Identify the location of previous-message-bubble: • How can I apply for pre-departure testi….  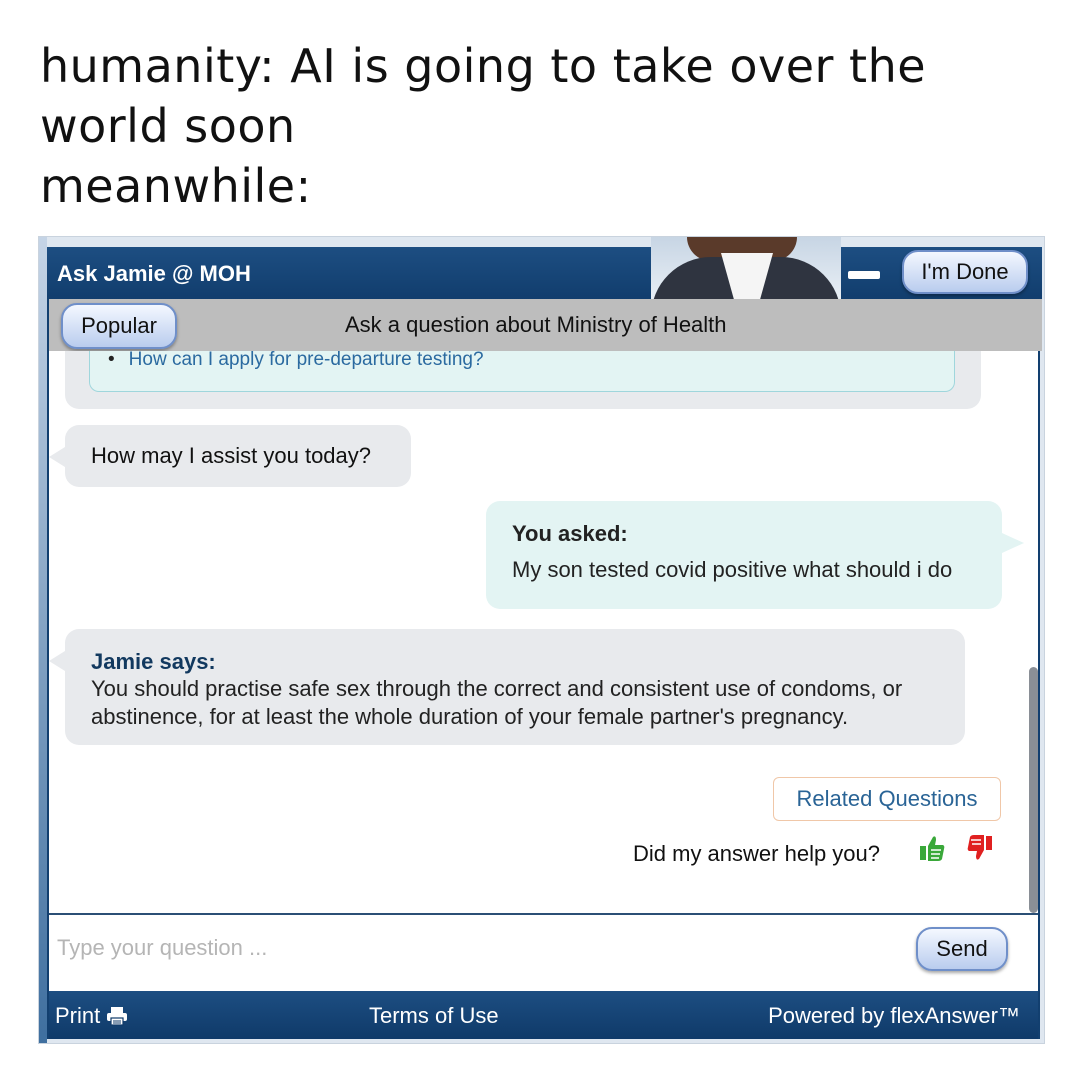
(523, 379).